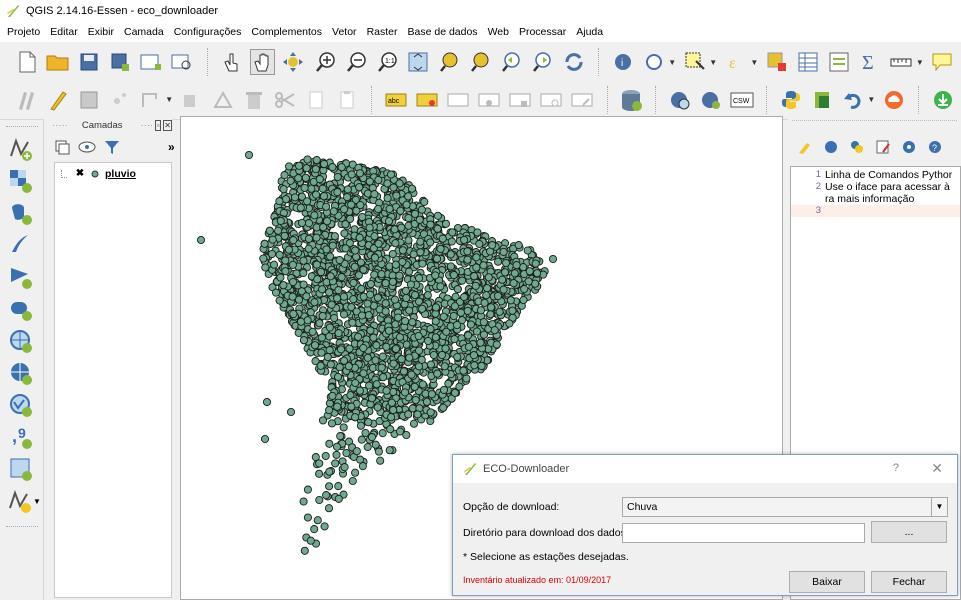 The image size is (961, 600). I want to click on measure-icon, so click(901, 62).